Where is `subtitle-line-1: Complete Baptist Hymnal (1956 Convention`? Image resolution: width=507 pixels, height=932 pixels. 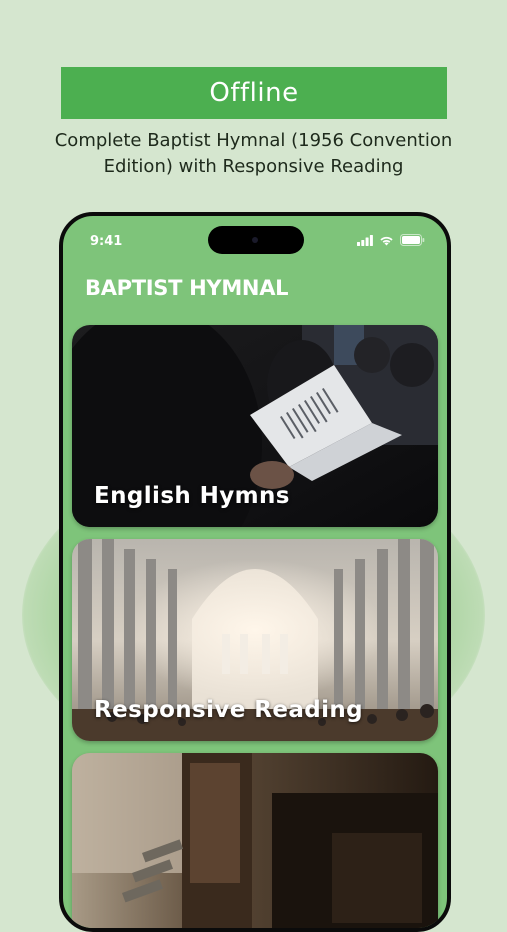
subtitle-line-1: Complete Baptist Hymnal (1956 Convention is located at coordinates (253, 140).